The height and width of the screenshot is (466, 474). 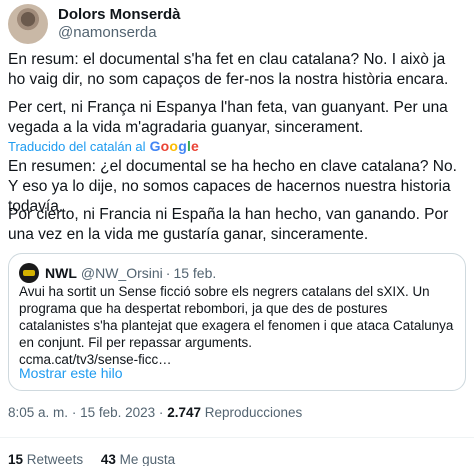 I want to click on quoted-tweet-date: 15 feb., so click(x=195, y=273).